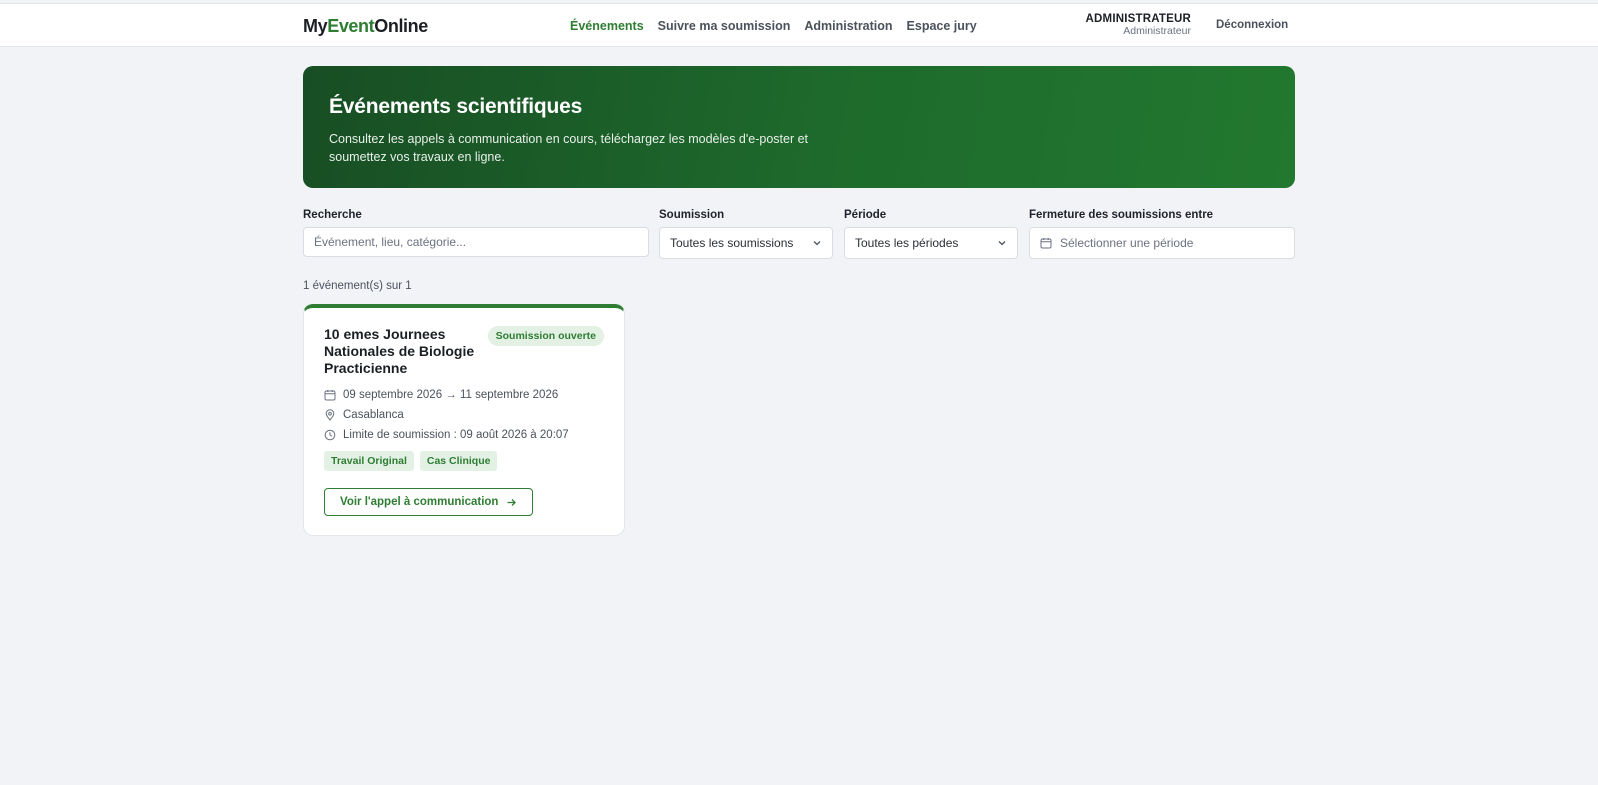 The width and height of the screenshot is (1598, 785). What do you see at coordinates (332, 215) in the screenshot?
I see `search-label: Recherche` at bounding box center [332, 215].